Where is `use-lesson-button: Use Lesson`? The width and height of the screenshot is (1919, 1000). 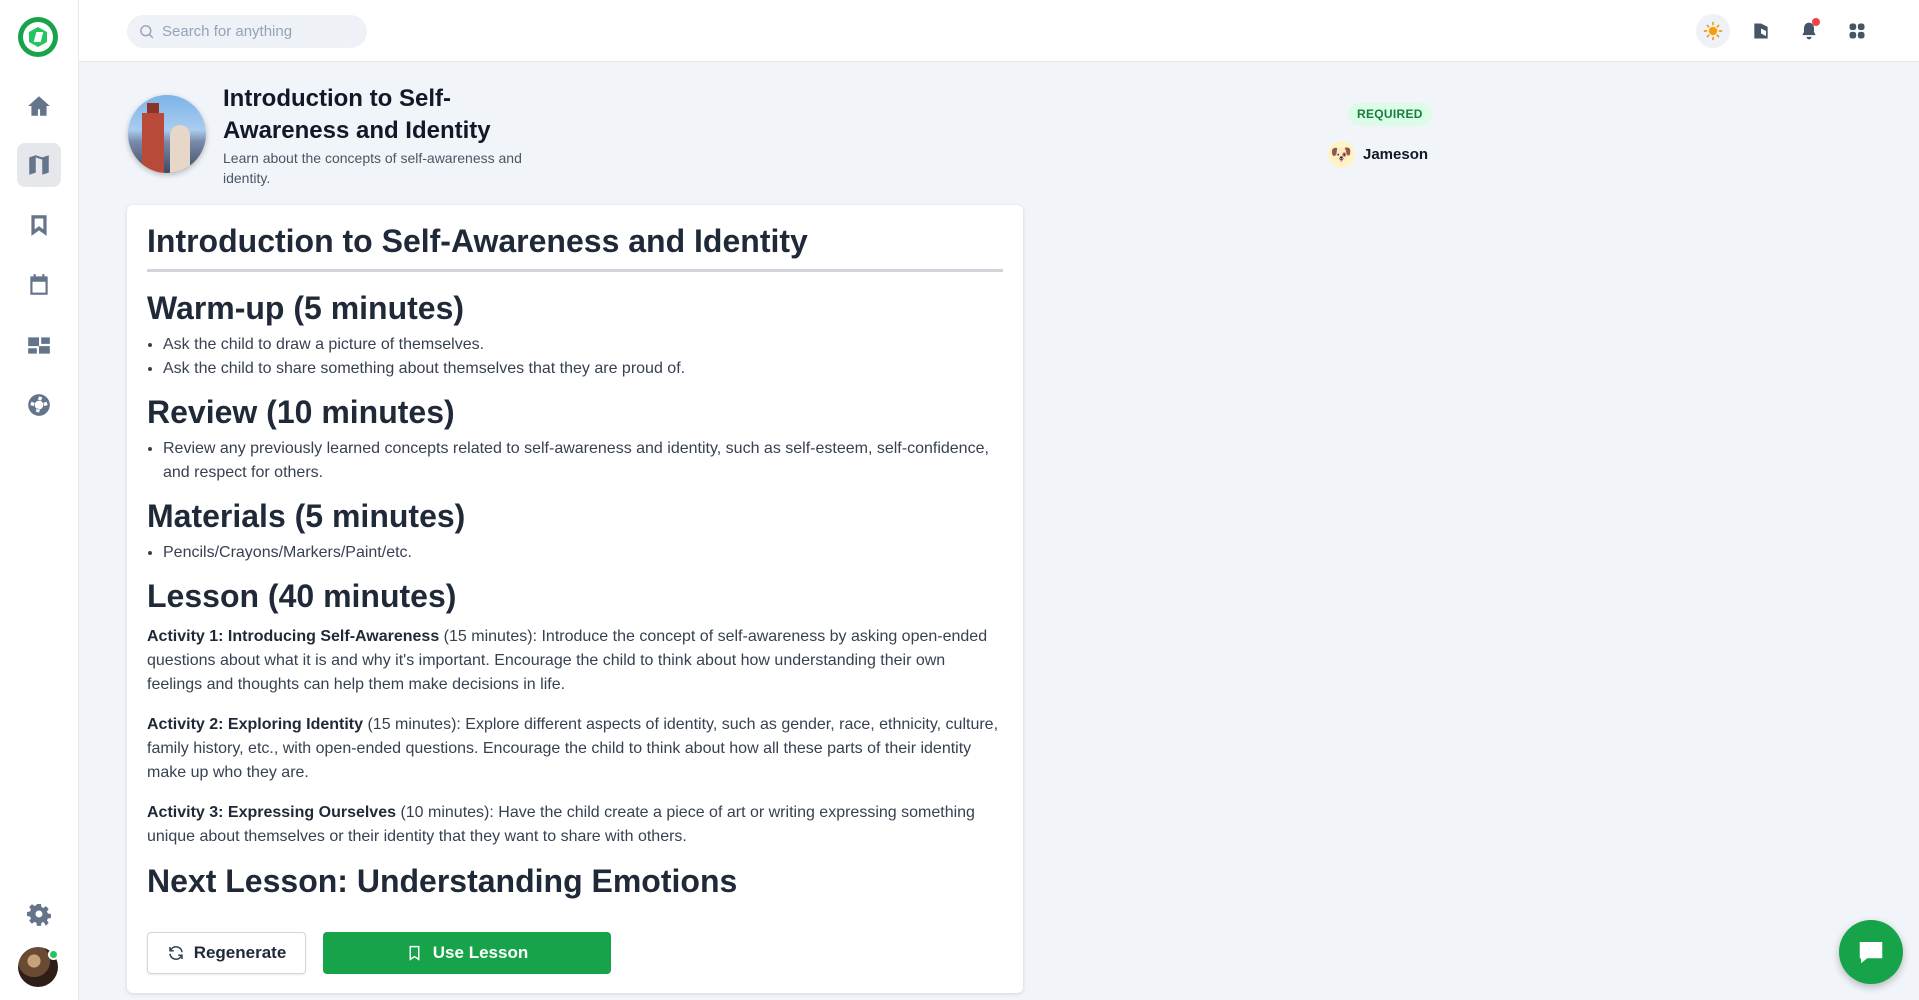 use-lesson-button: Use Lesson is located at coordinates (467, 953).